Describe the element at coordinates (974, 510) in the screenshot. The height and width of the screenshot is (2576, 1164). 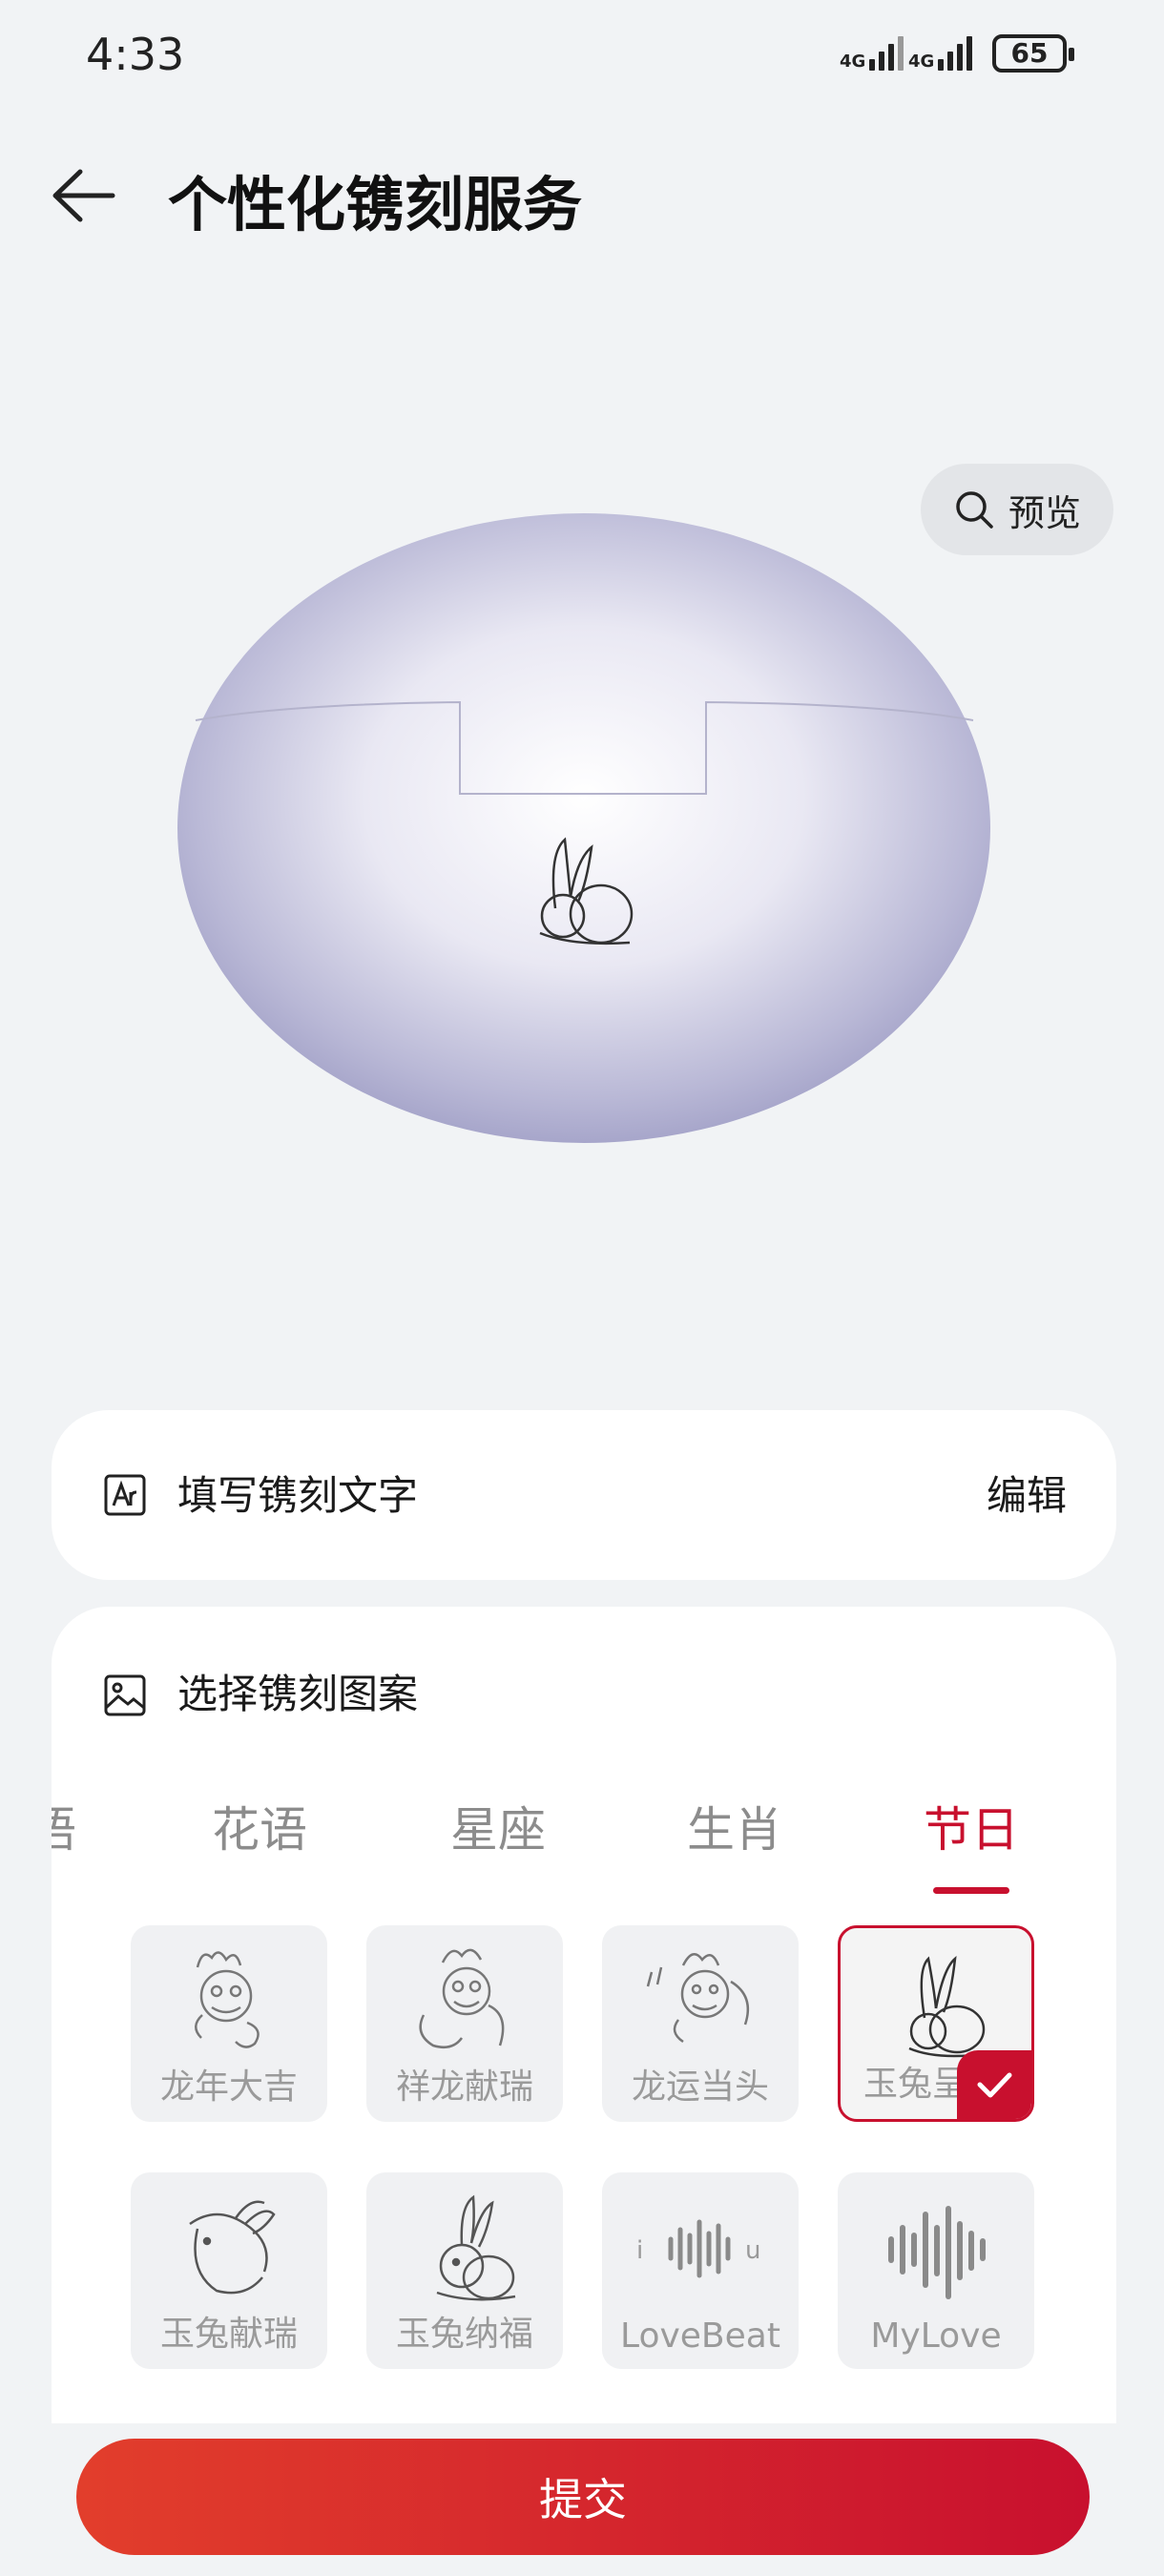
I see `search-icon` at that location.